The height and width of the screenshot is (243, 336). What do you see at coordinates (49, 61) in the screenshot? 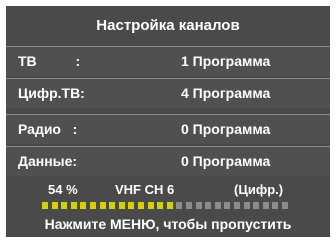
I see `row-label: ТВ :` at bounding box center [49, 61].